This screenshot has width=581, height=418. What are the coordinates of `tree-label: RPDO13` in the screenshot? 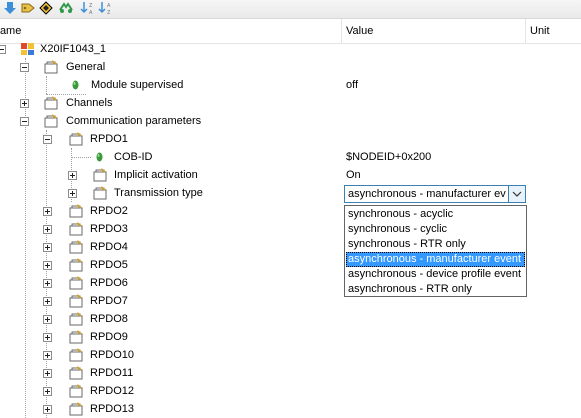 It's located at (112, 409).